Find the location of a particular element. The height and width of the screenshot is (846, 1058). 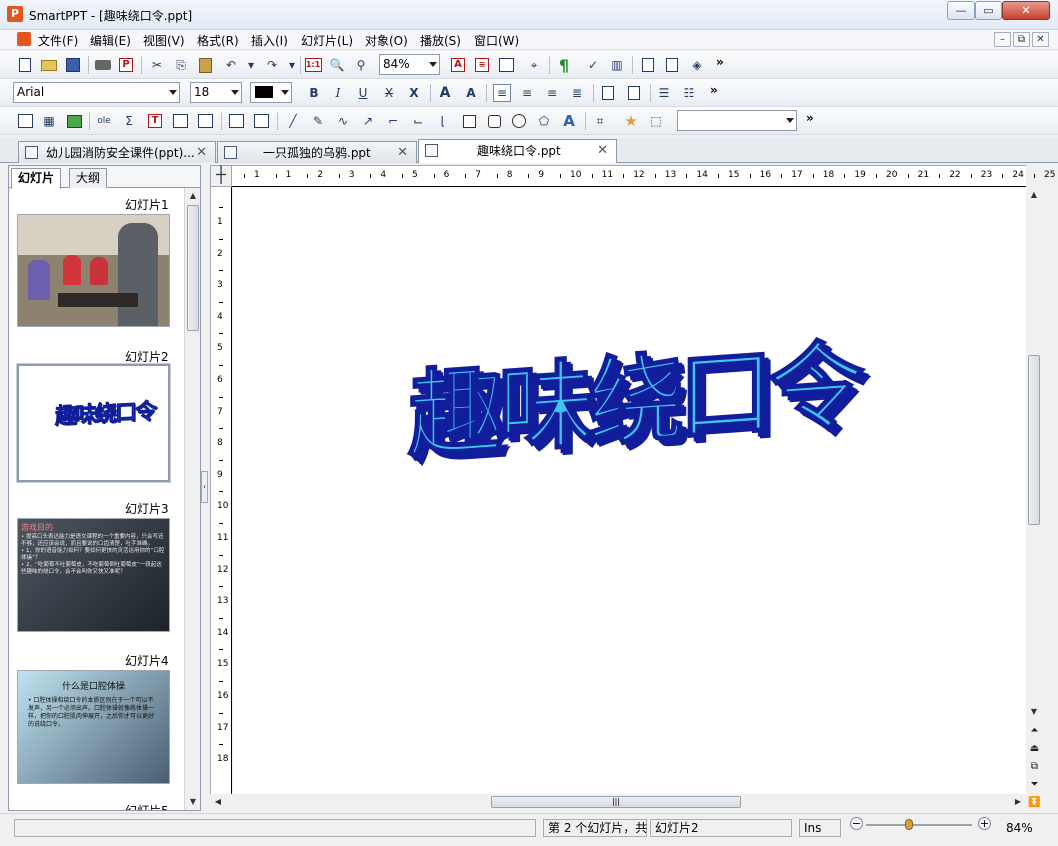

curve-icon: ∿ is located at coordinates (343, 121).